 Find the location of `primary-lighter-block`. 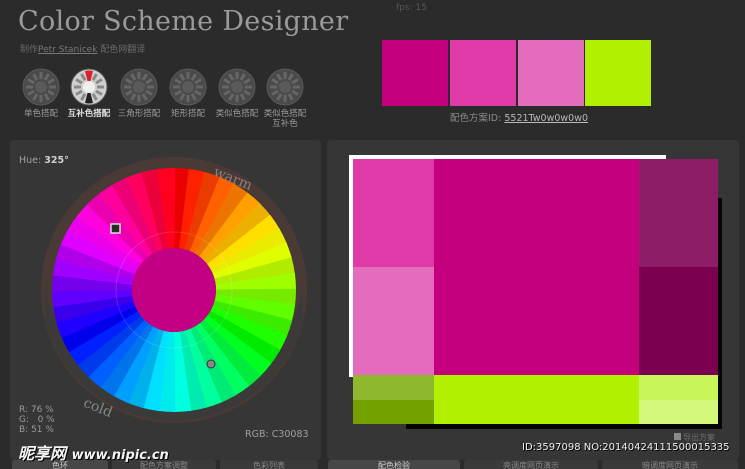

primary-lighter-block is located at coordinates (393, 321).